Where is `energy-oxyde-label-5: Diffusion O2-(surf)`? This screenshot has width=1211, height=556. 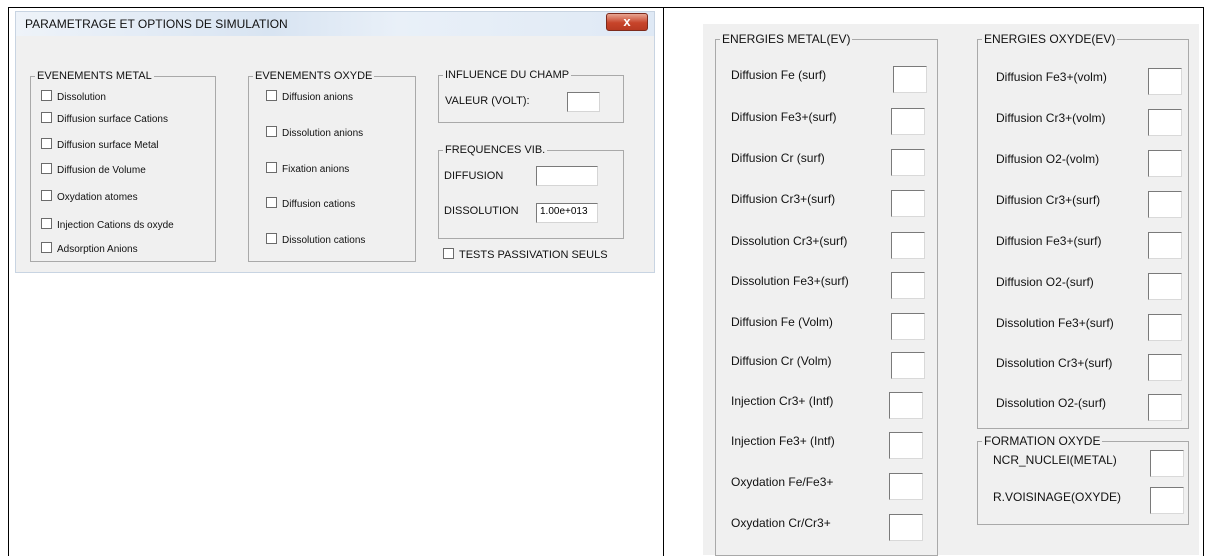
energy-oxyde-label-5: Diffusion O2-(surf) is located at coordinates (1045, 282).